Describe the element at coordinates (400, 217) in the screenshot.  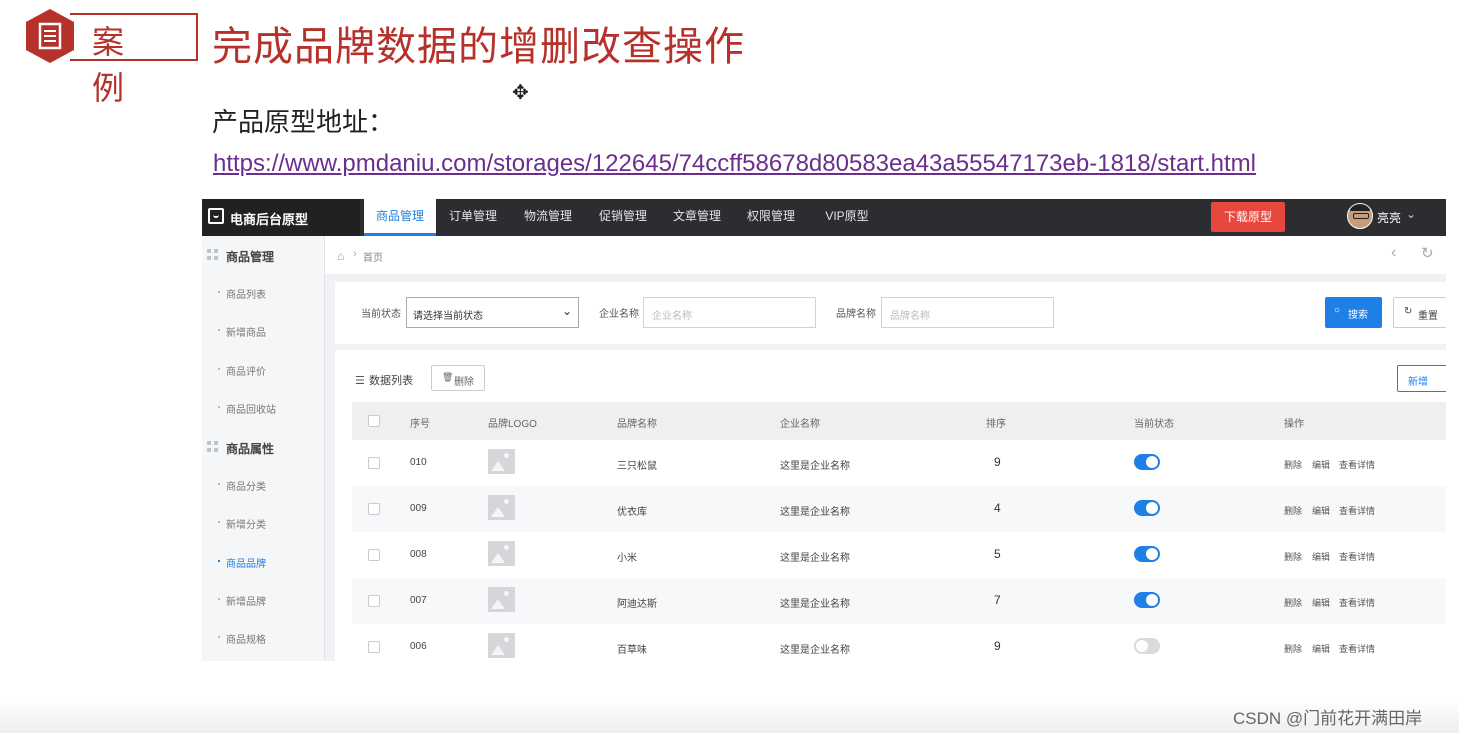
I see `nav-tab-product: 商品管理` at that location.